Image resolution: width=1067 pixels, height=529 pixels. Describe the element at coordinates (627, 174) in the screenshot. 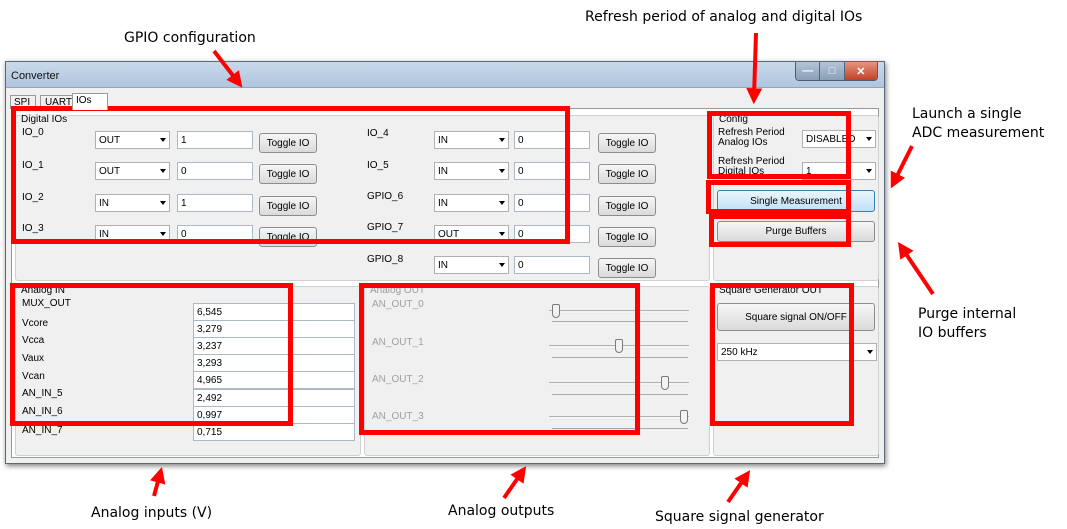

I see `io-5-toggle-button: Toggle IO` at that location.